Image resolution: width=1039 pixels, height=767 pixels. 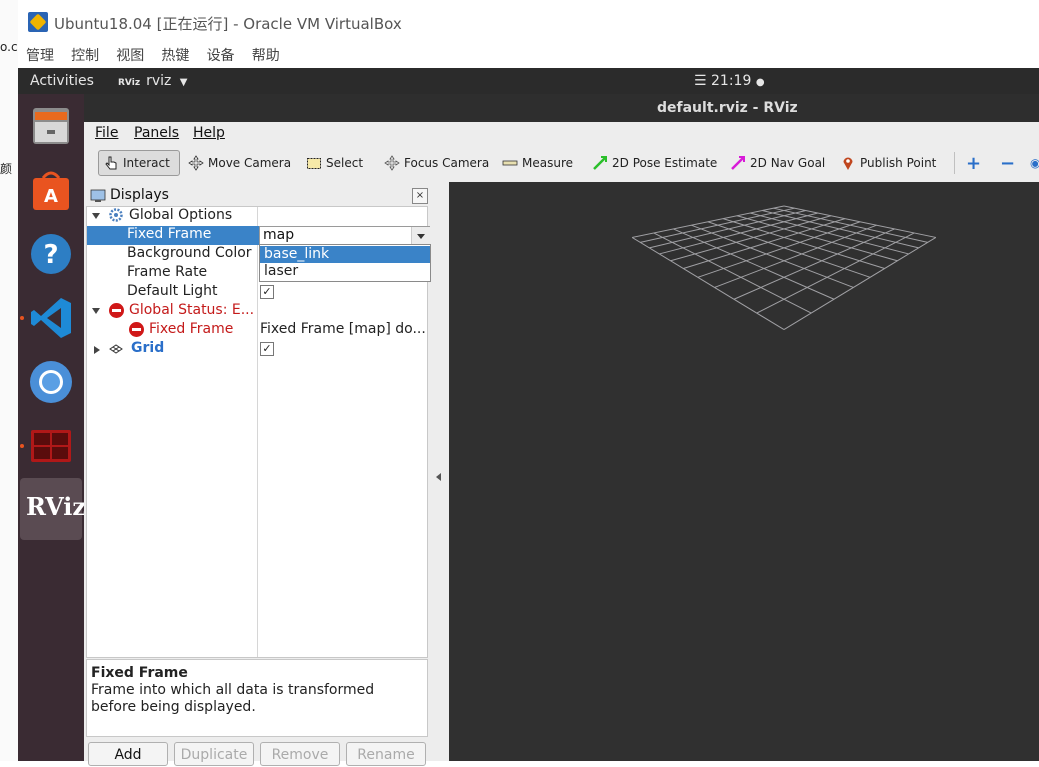 I want to click on grid-icon, so click(x=116, y=351).